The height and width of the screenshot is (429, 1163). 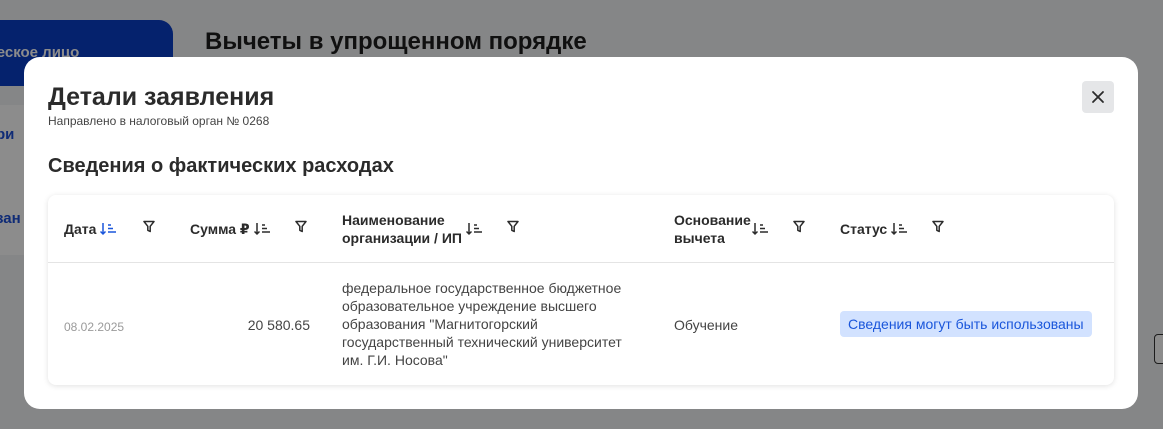 What do you see at coordinates (581, 262) in the screenshot?
I see `header-divider` at bounding box center [581, 262].